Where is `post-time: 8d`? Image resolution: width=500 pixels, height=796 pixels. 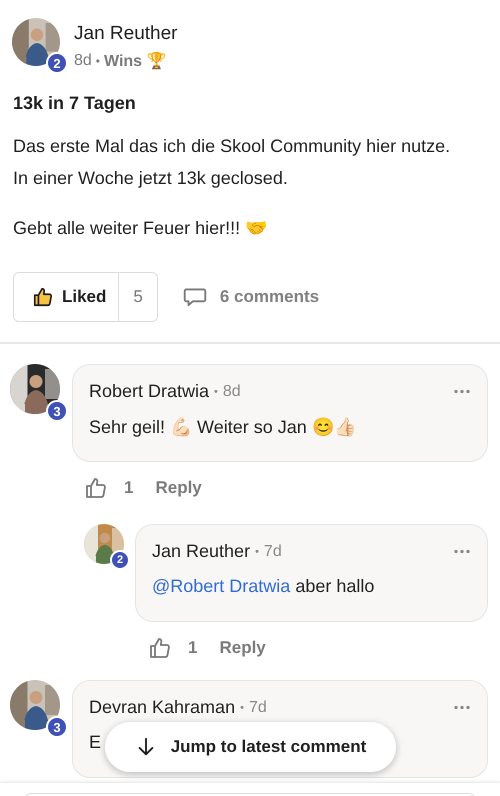 post-time: 8d is located at coordinates (83, 61).